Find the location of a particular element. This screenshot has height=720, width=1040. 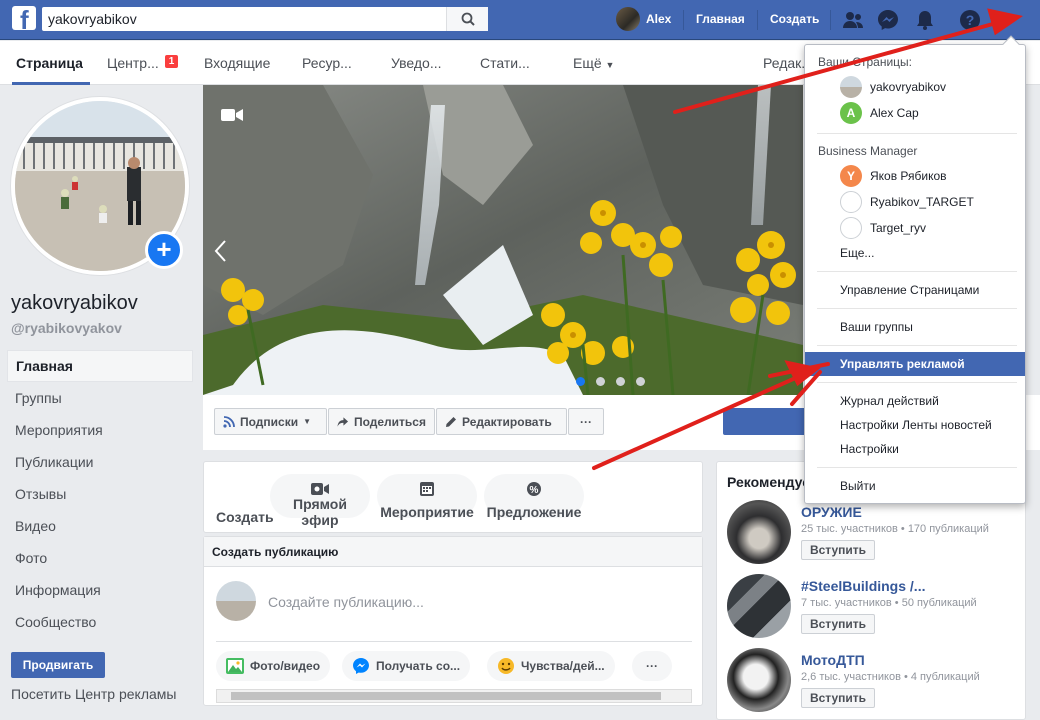

horizontal-scrollbar is located at coordinates (454, 696).